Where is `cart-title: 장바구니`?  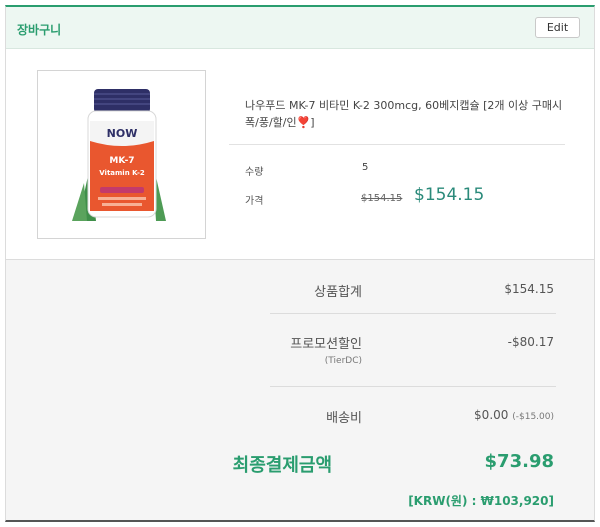
cart-title: 장바구니 is located at coordinates (39, 30).